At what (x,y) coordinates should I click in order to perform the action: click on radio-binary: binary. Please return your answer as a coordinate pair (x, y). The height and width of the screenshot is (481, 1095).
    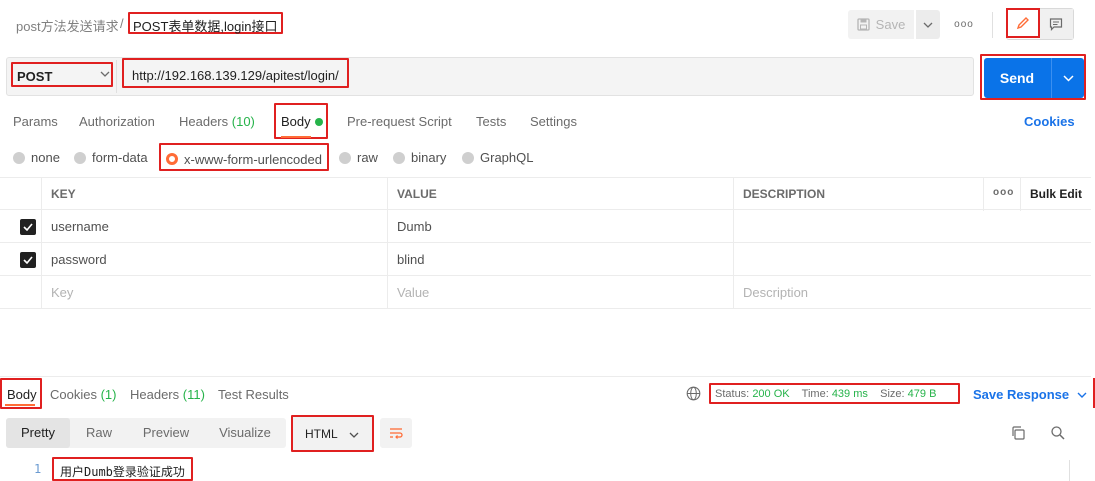
    Looking at the image, I should click on (419, 157).